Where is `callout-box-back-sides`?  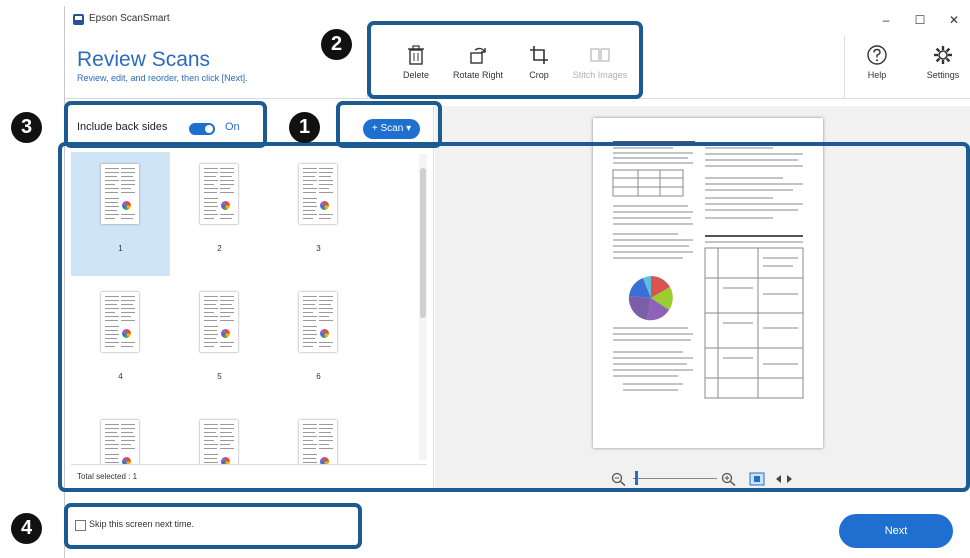
callout-box-back-sides is located at coordinates (165, 124).